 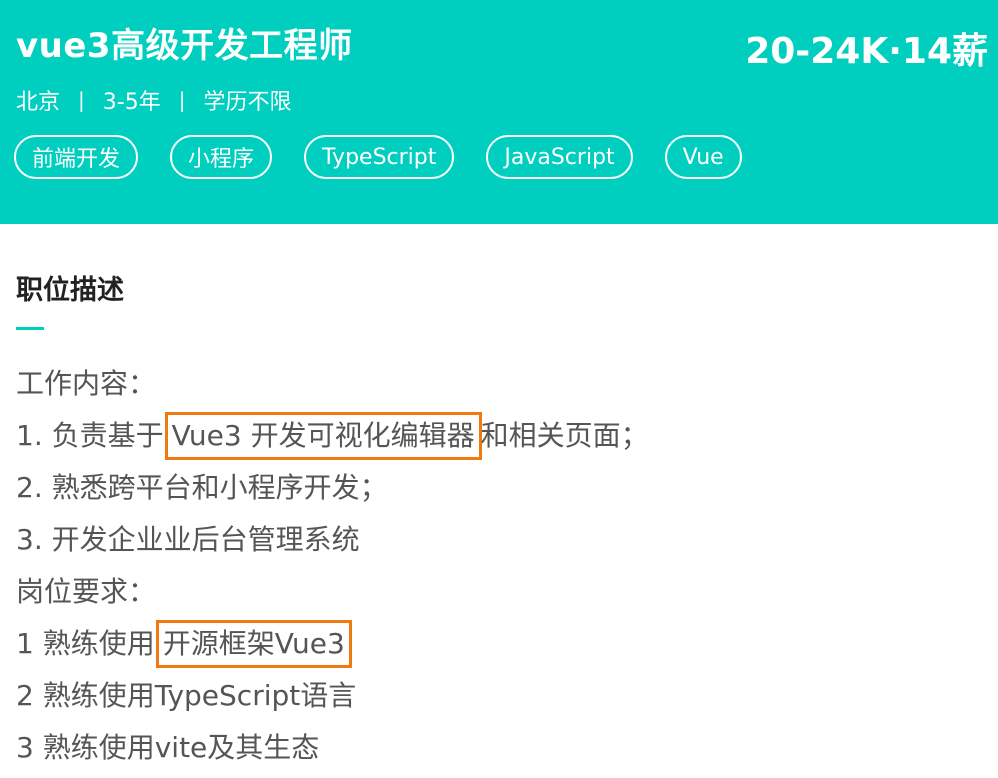 I want to click on work-item-1: 1. 负责基于 Vue3 开发可视化编辑器 和相关页面；, so click(x=332, y=436).